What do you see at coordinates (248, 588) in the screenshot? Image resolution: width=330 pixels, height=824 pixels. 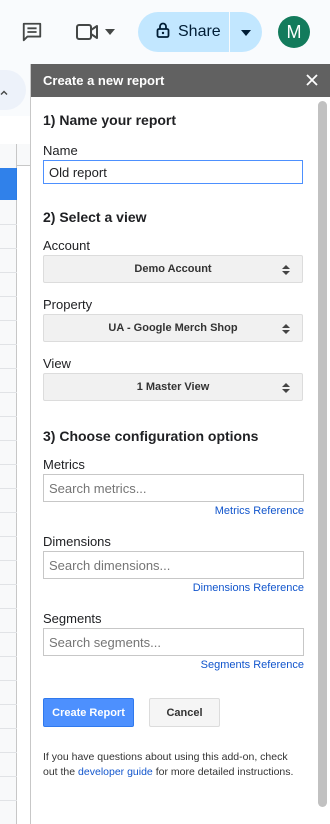 I see `dimensions-reference-link: Dimensions Reference` at bounding box center [248, 588].